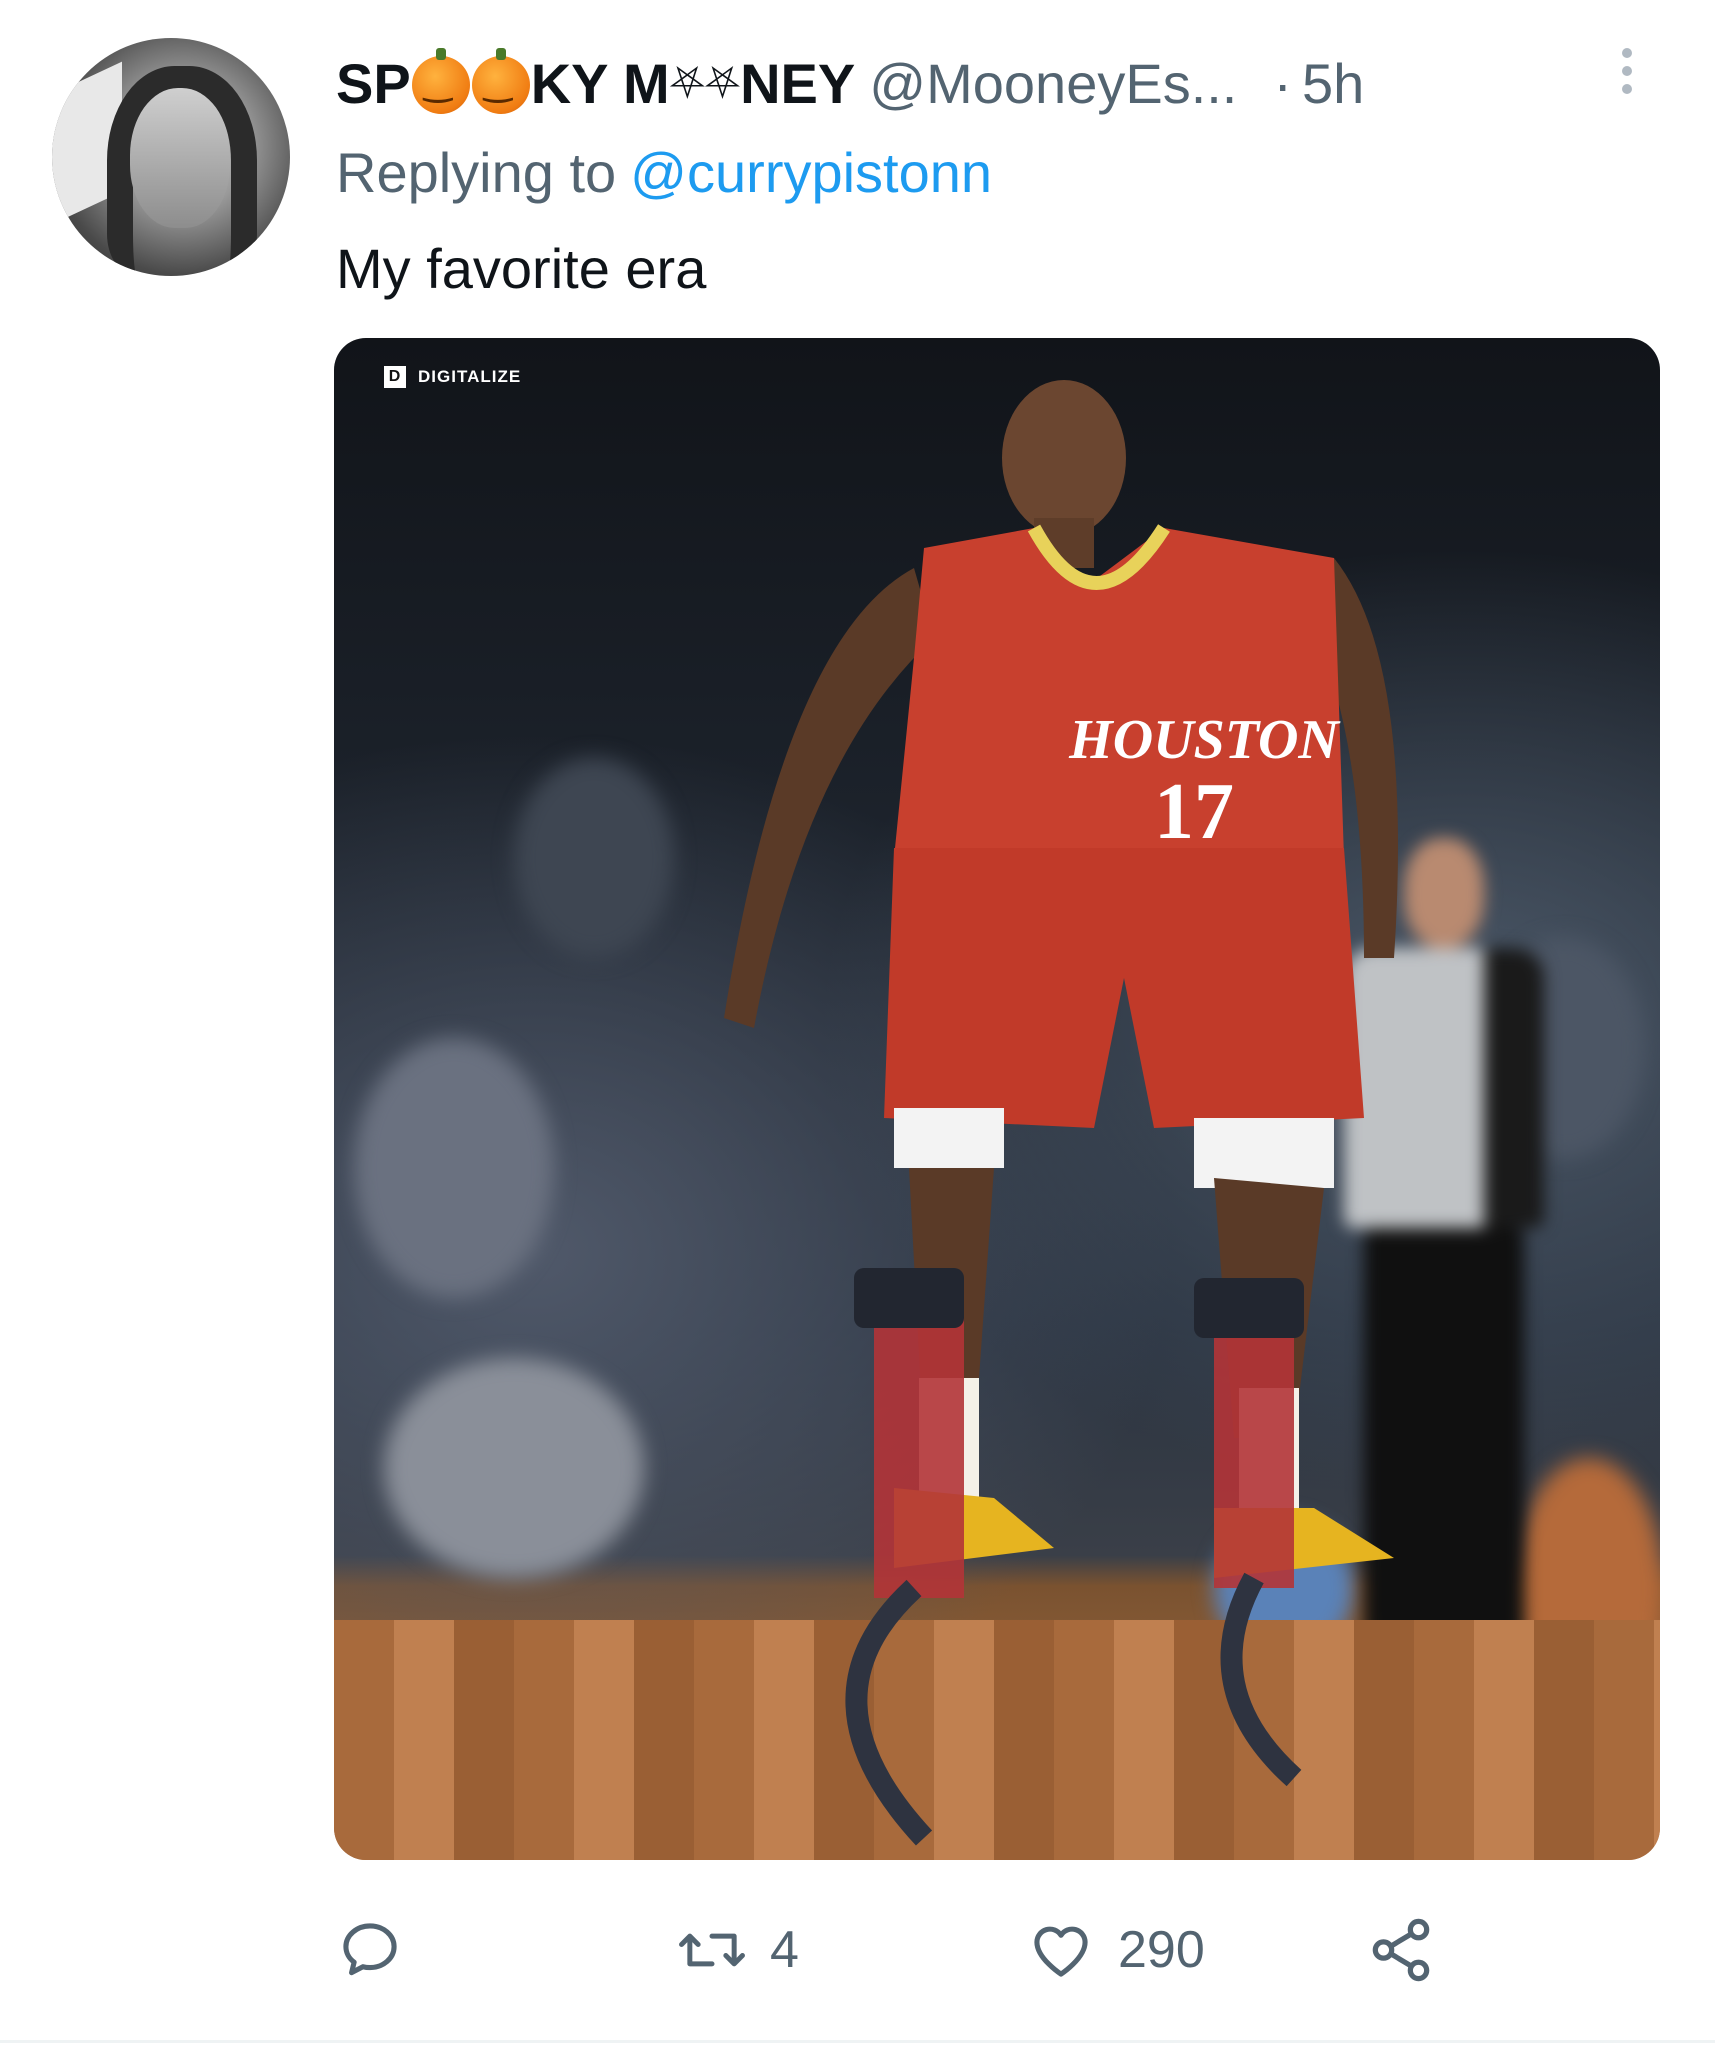 This screenshot has height=2048, width=1715. Describe the element at coordinates (171, 157) in the screenshot. I see `author-avatar` at that location.